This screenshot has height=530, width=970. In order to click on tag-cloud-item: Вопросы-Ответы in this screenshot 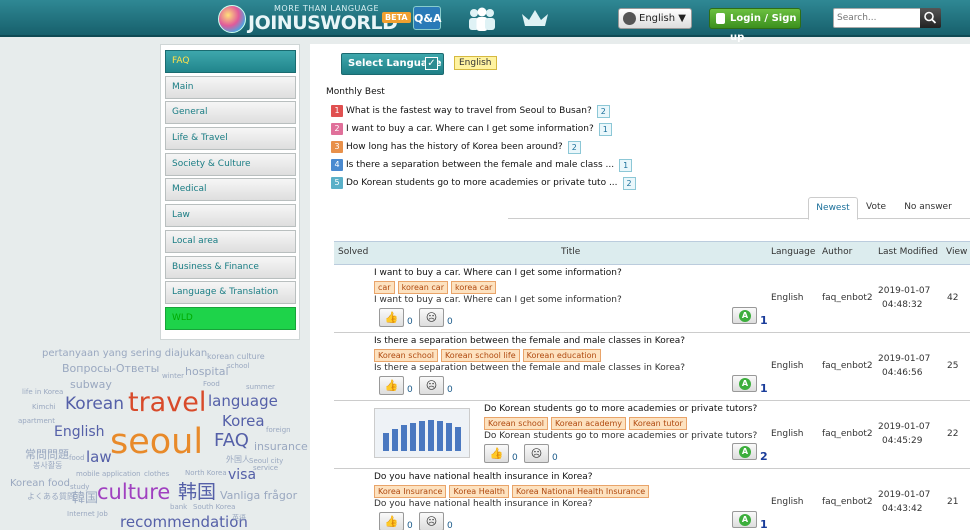, I will do `click(110, 368)`.